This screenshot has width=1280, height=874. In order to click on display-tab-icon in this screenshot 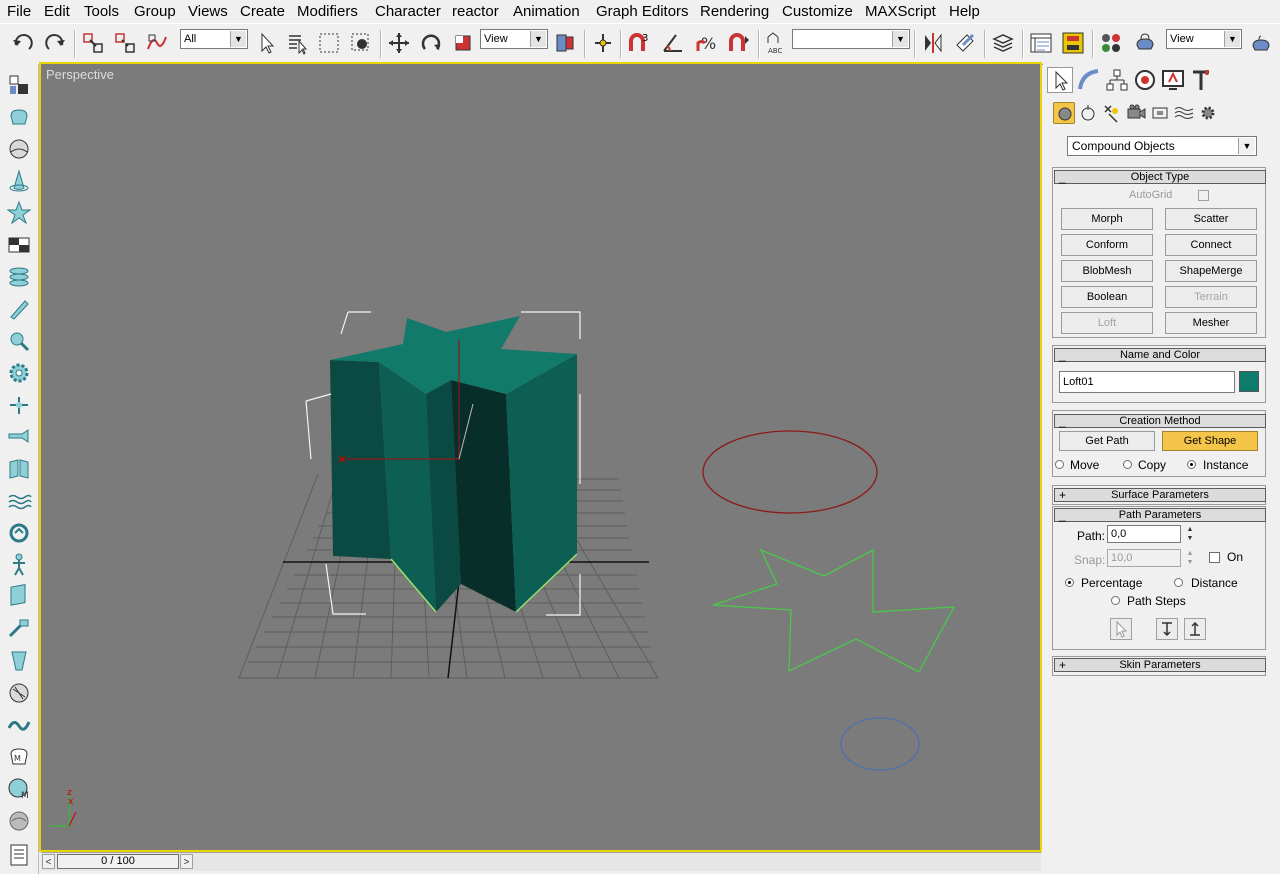, I will do `click(1173, 80)`.